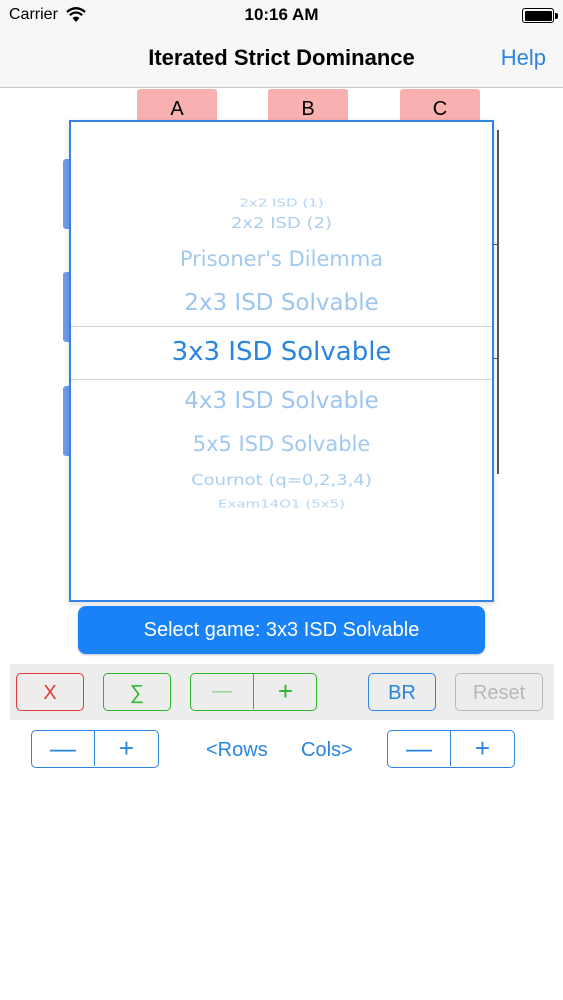 The width and height of the screenshot is (563, 1000). Describe the element at coordinates (523, 58) in the screenshot. I see `help-button: Help` at that location.